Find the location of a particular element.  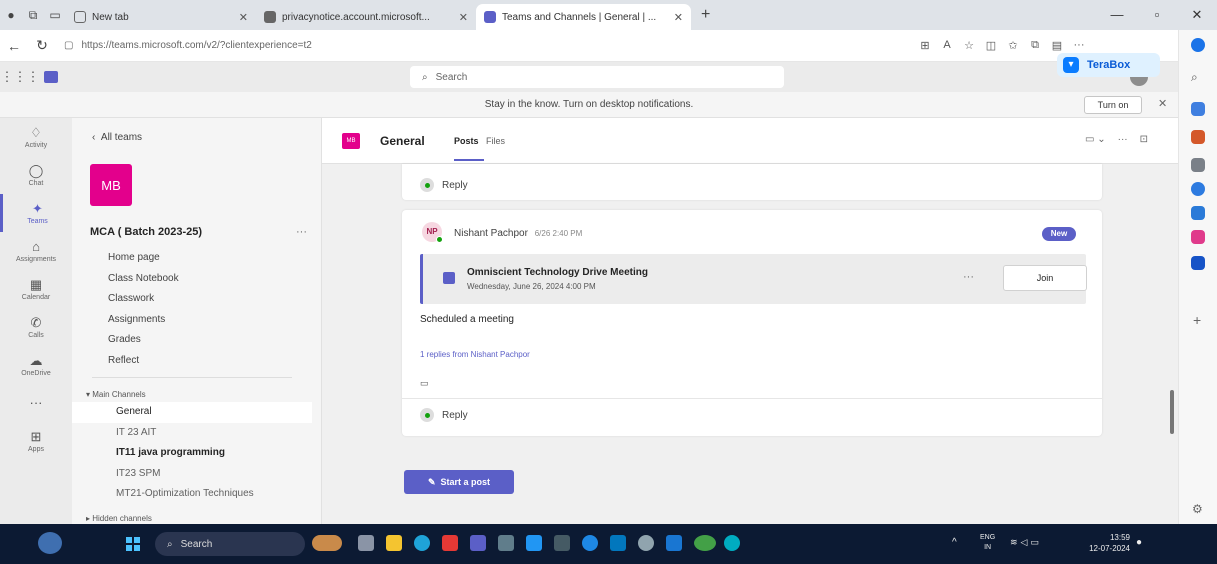

workspaces-icon: ⧉ is located at coordinates (33, 15).